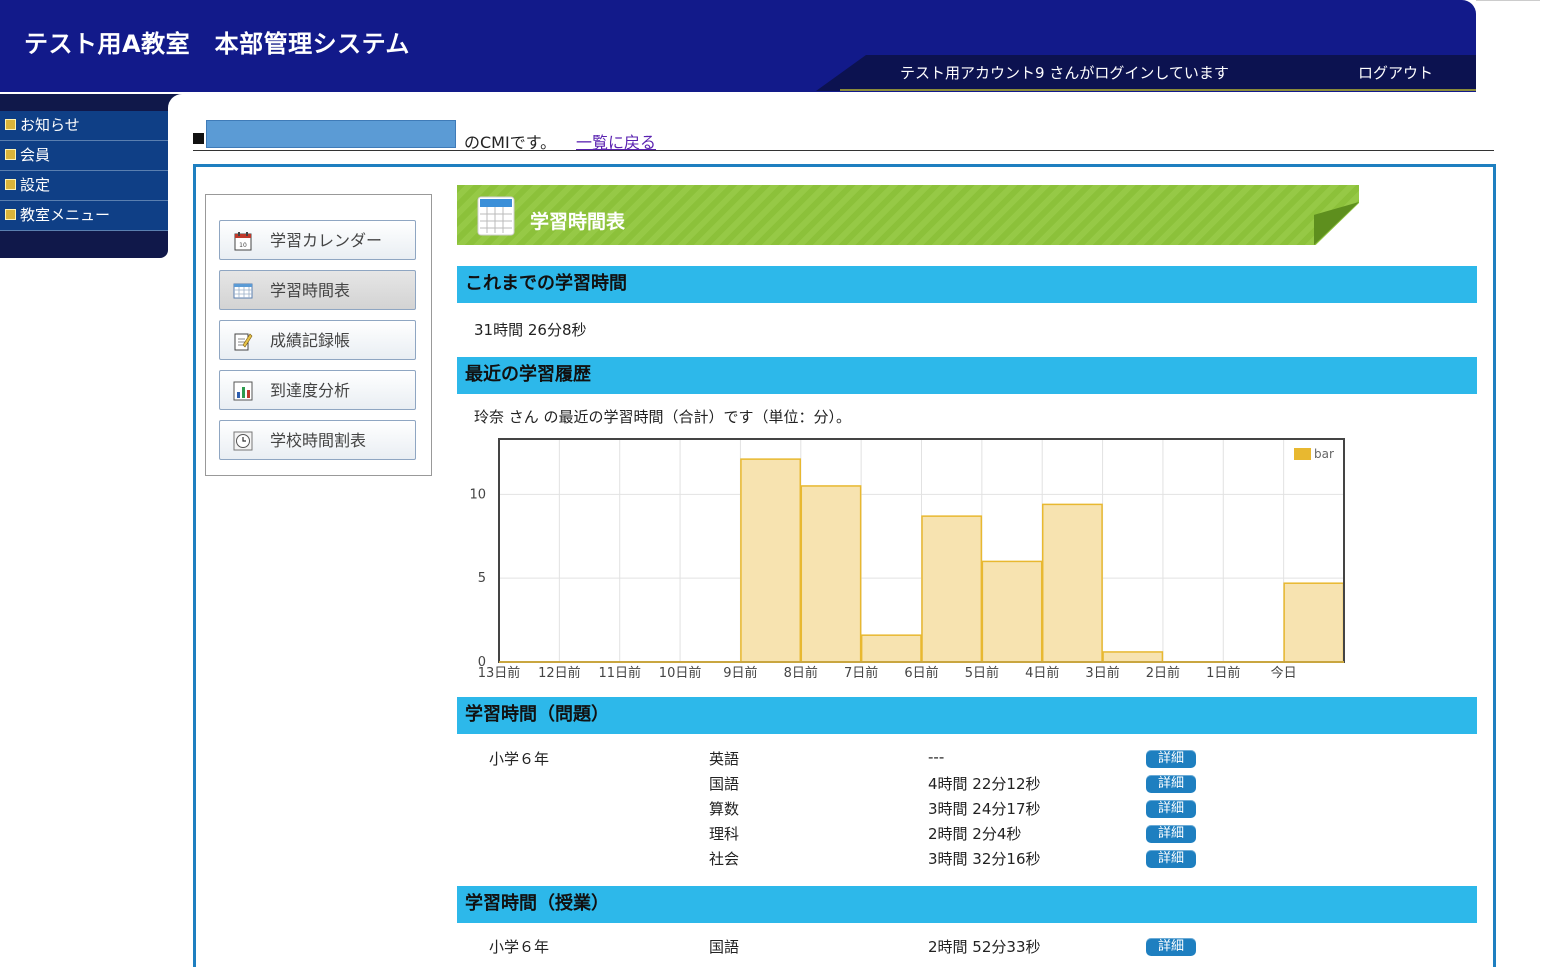 Image resolution: width=1564 pixels, height=967 pixels. I want to click on x-tick-label: 4日前, so click(1042, 673).